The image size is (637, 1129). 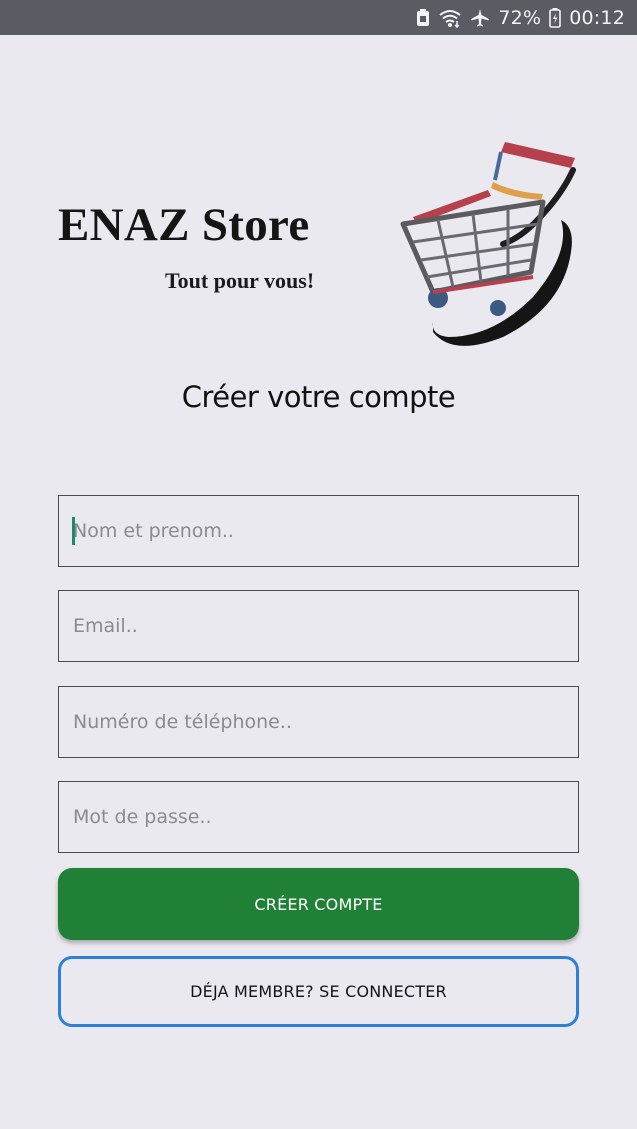 I want to click on brand-name: ENAZ Store, so click(x=184, y=225).